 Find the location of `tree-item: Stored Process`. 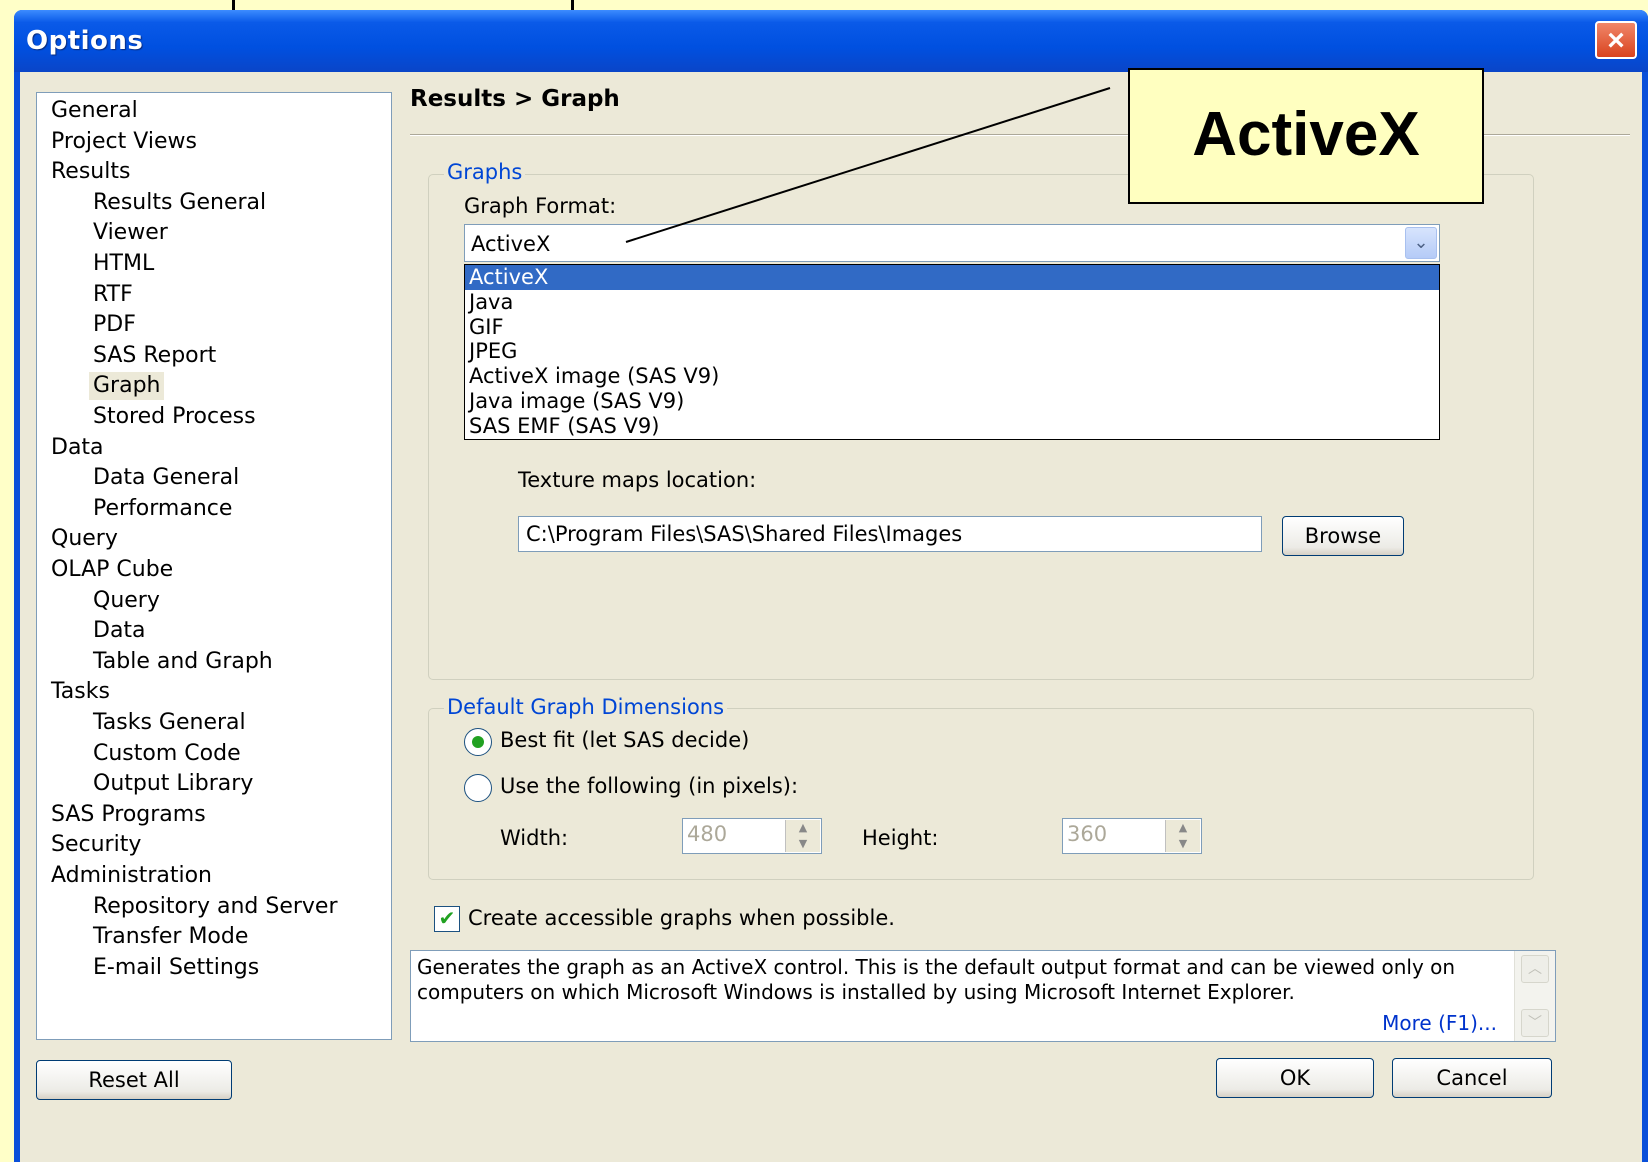

tree-item: Stored Process is located at coordinates (174, 417).